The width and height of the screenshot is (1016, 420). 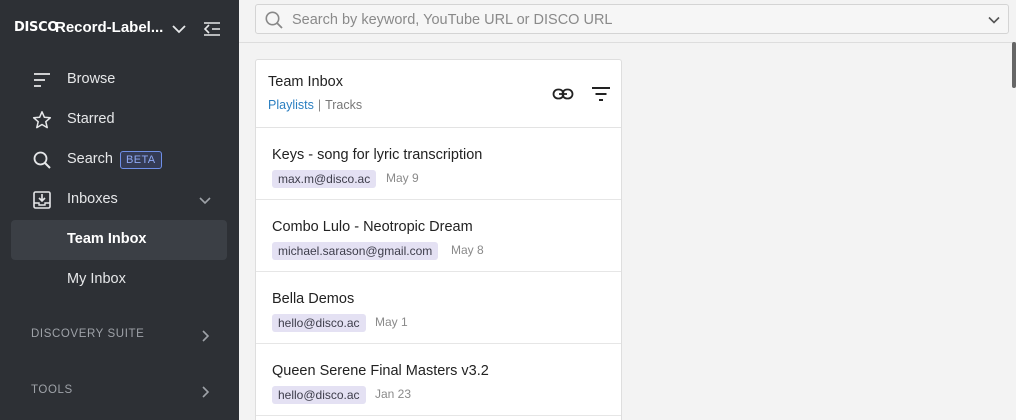 What do you see at coordinates (42, 120) in the screenshot?
I see `star-icon` at bounding box center [42, 120].